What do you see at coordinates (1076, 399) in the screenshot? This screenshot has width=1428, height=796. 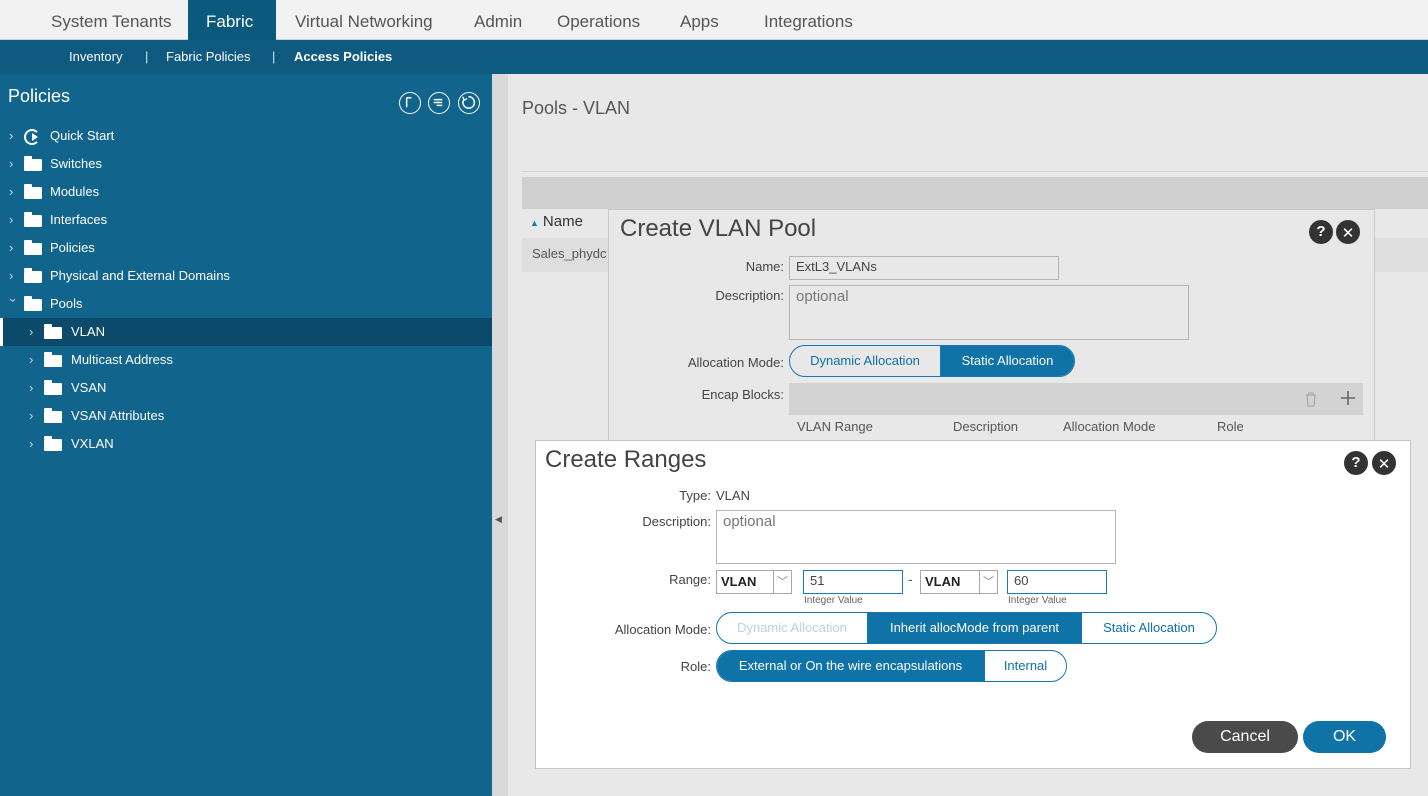 I see `encap-blocks-toolbar` at bounding box center [1076, 399].